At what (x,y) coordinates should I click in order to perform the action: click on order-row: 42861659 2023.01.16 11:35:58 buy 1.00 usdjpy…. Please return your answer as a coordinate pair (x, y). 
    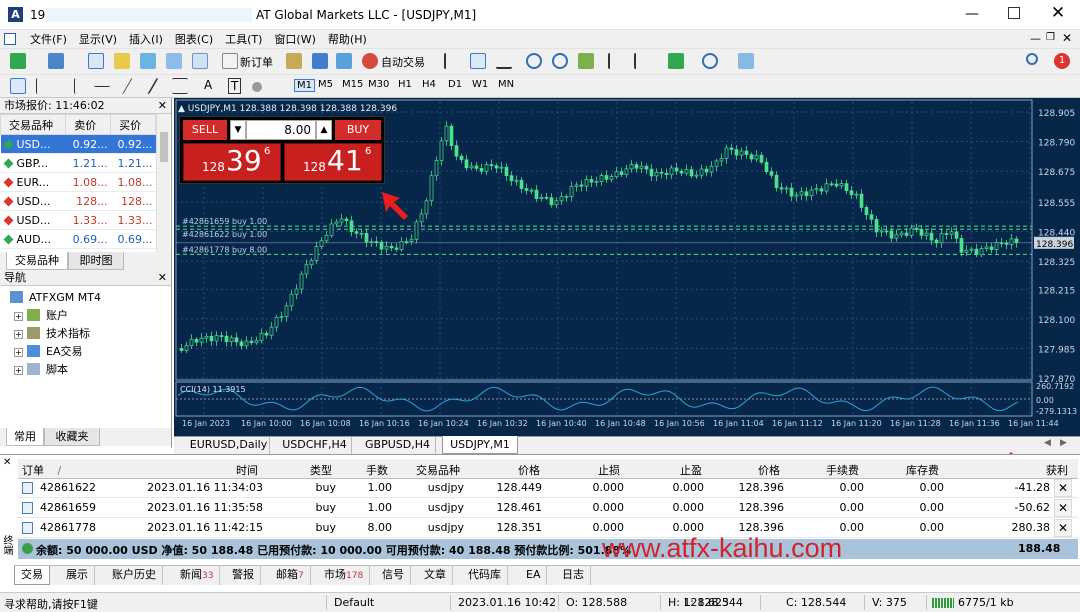
    Looking at the image, I should click on (548, 508).